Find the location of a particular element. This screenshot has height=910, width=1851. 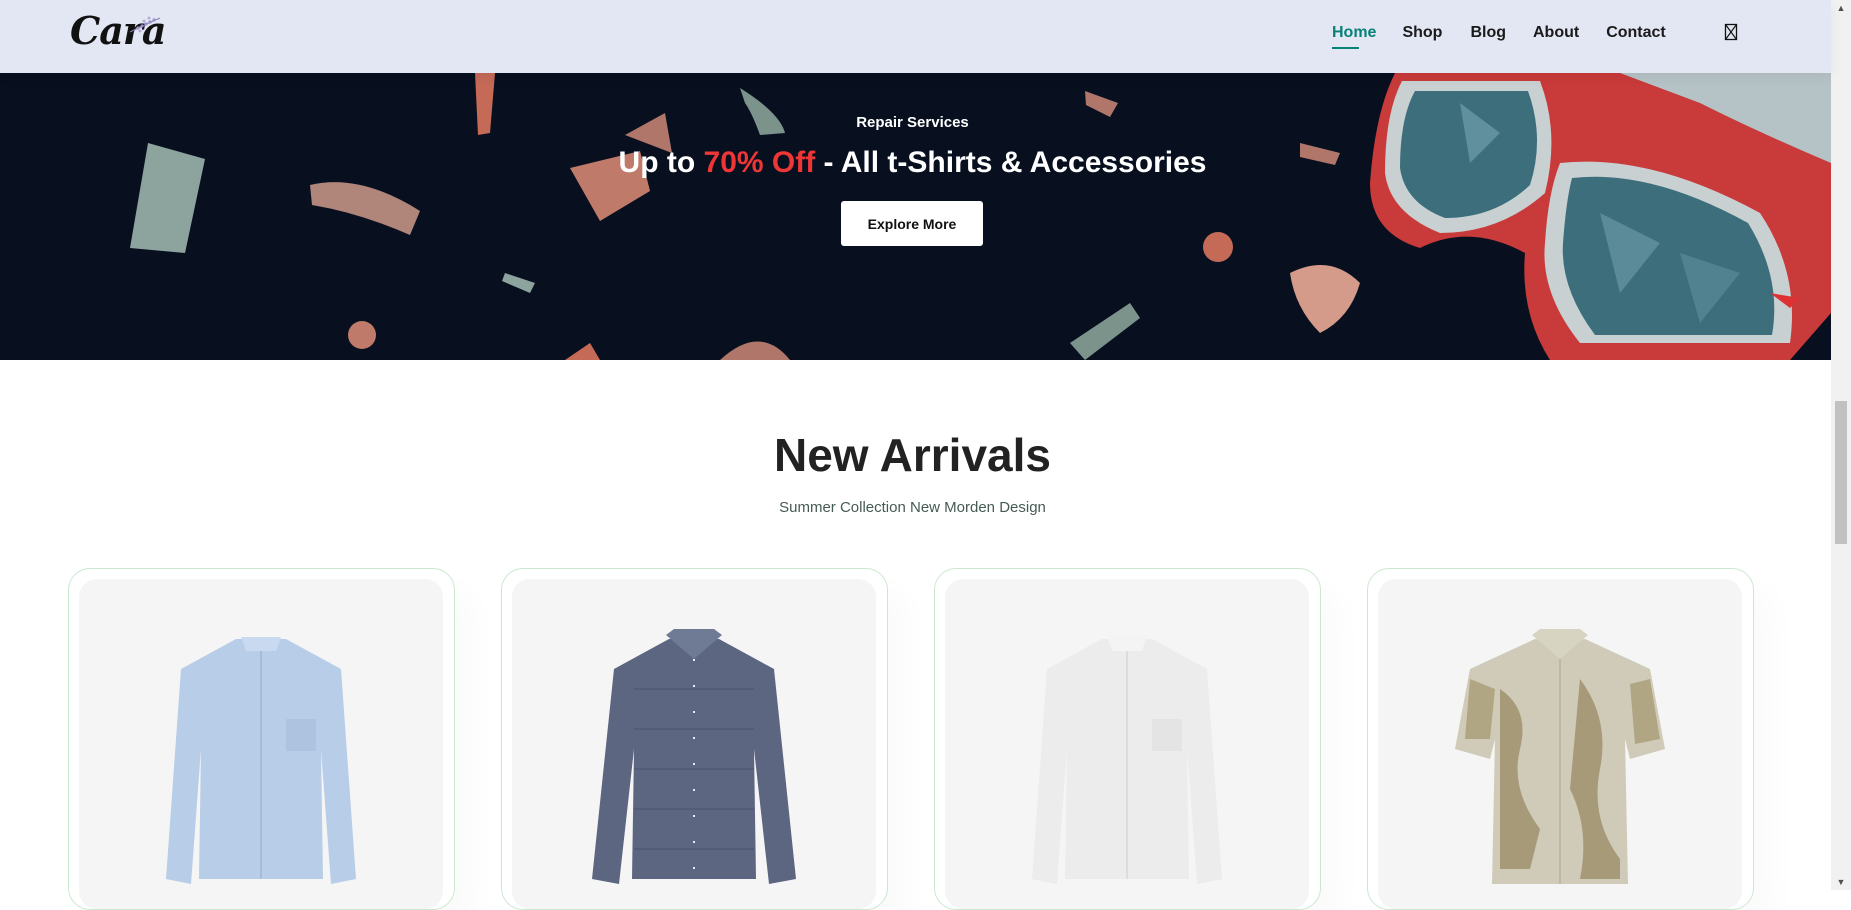

section-subtitle: Summer Collection New Morden Design is located at coordinates (912, 507).